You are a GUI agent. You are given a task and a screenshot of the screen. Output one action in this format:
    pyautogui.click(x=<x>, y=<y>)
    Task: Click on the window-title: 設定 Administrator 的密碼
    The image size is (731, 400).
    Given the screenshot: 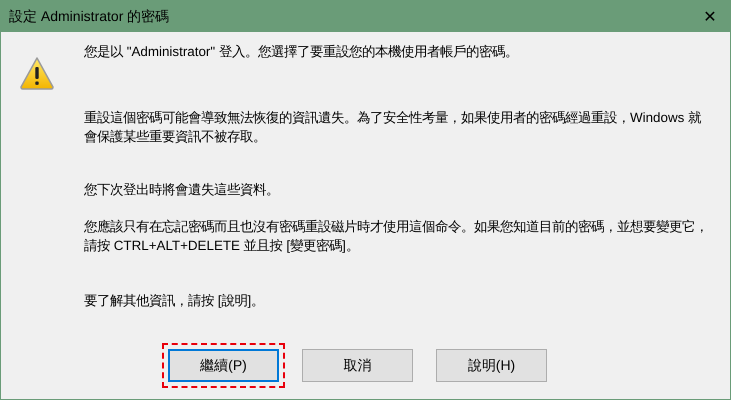 What is the action you would take?
    pyautogui.click(x=89, y=17)
    